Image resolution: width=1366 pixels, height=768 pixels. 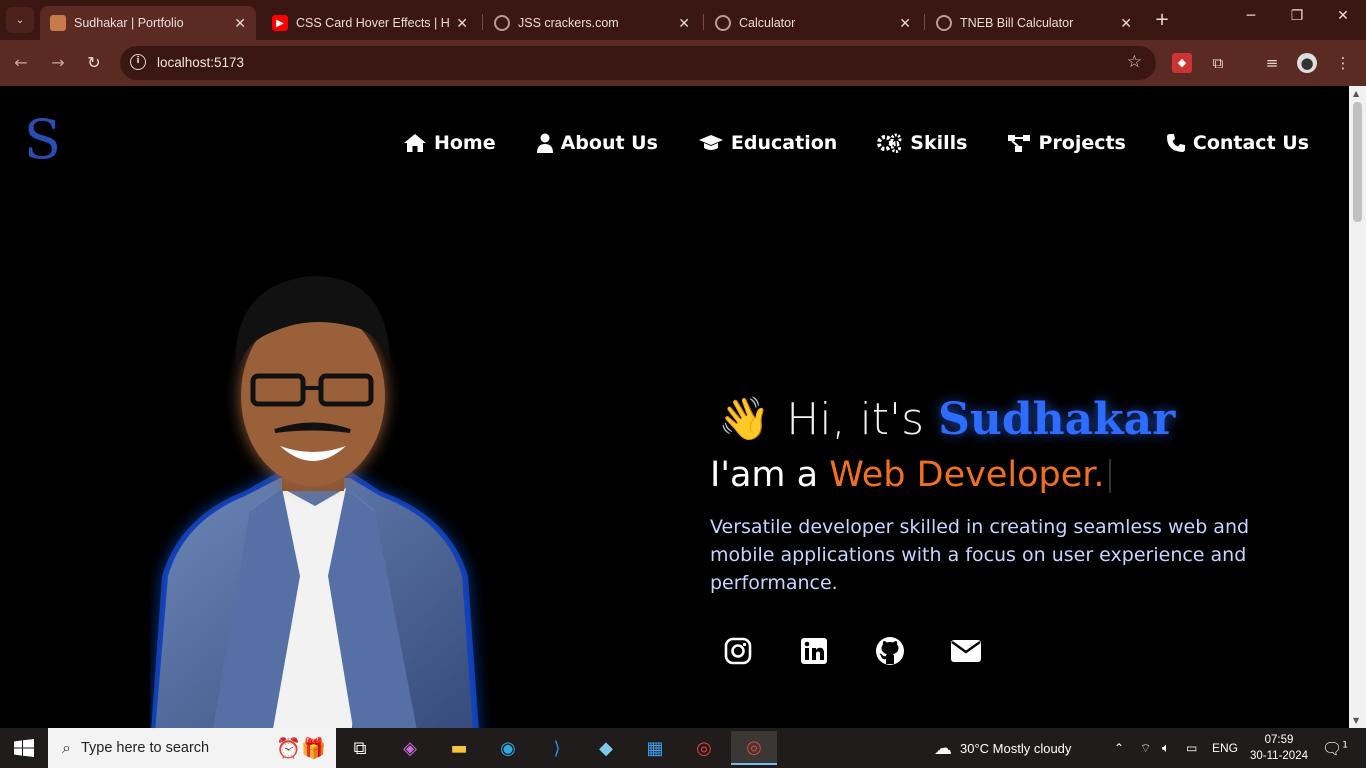 What do you see at coordinates (280, 23) in the screenshot?
I see `youtube-icon: ▶` at bounding box center [280, 23].